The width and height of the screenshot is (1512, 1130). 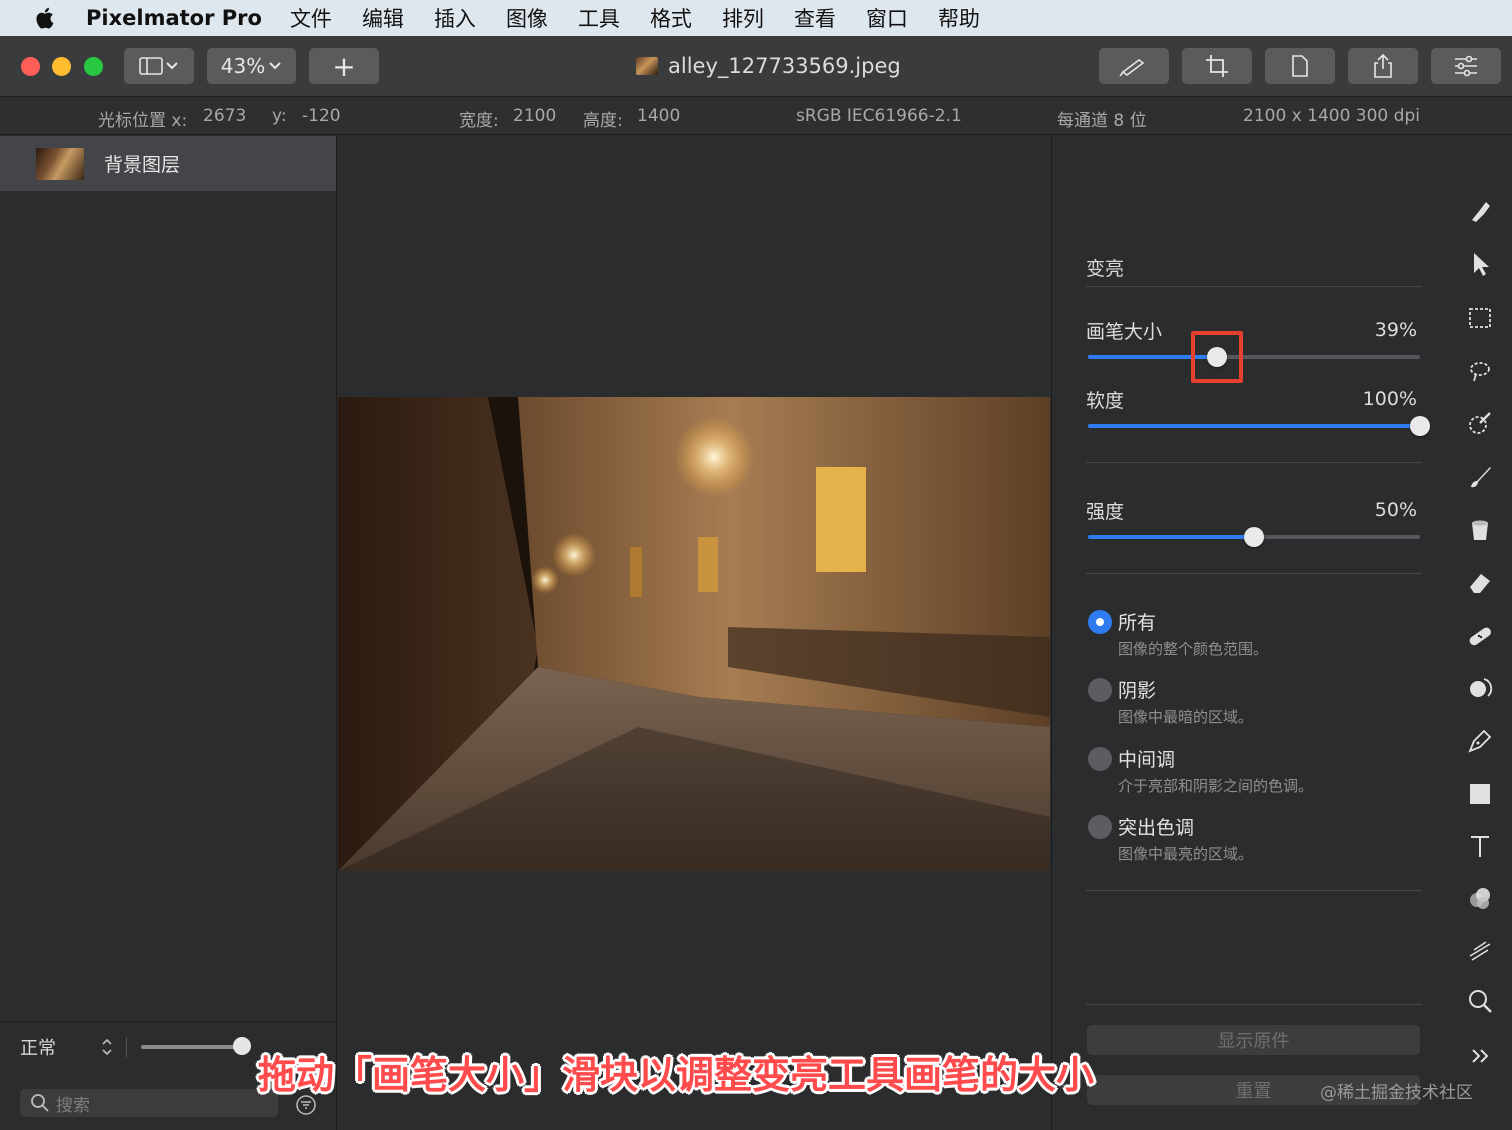 I want to click on strength-slider-fill, so click(x=1171, y=537).